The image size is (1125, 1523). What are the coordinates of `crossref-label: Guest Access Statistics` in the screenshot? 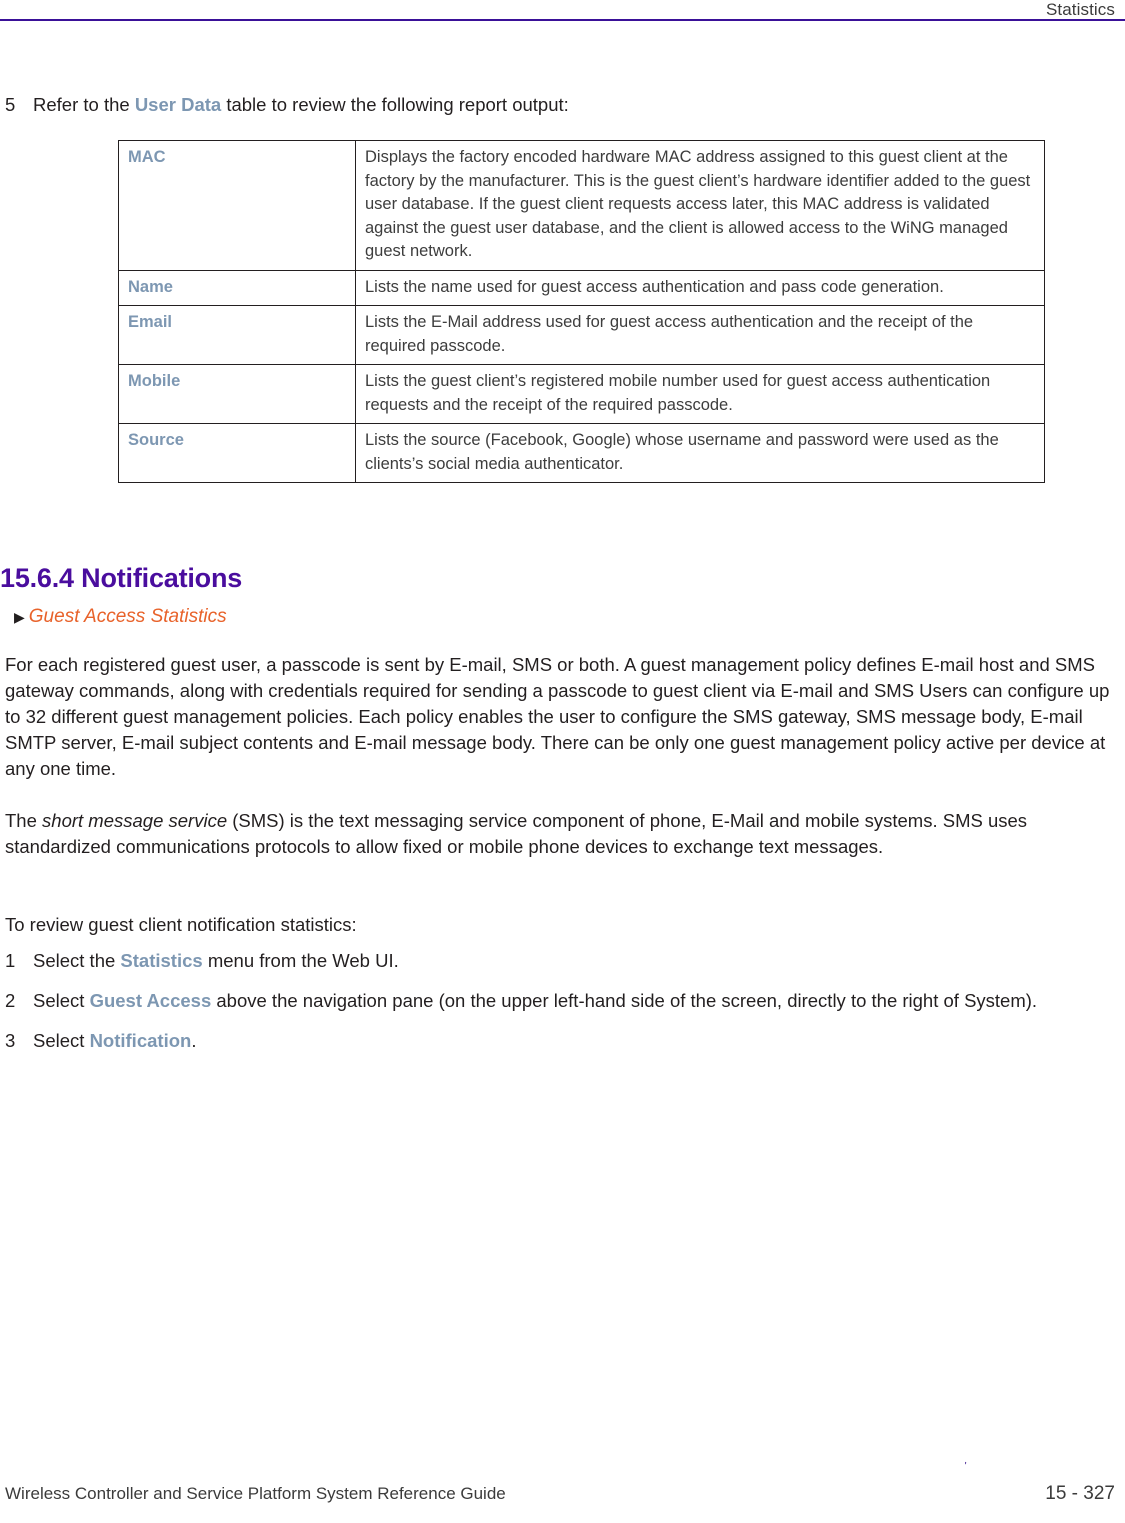 It's located at (127, 616).